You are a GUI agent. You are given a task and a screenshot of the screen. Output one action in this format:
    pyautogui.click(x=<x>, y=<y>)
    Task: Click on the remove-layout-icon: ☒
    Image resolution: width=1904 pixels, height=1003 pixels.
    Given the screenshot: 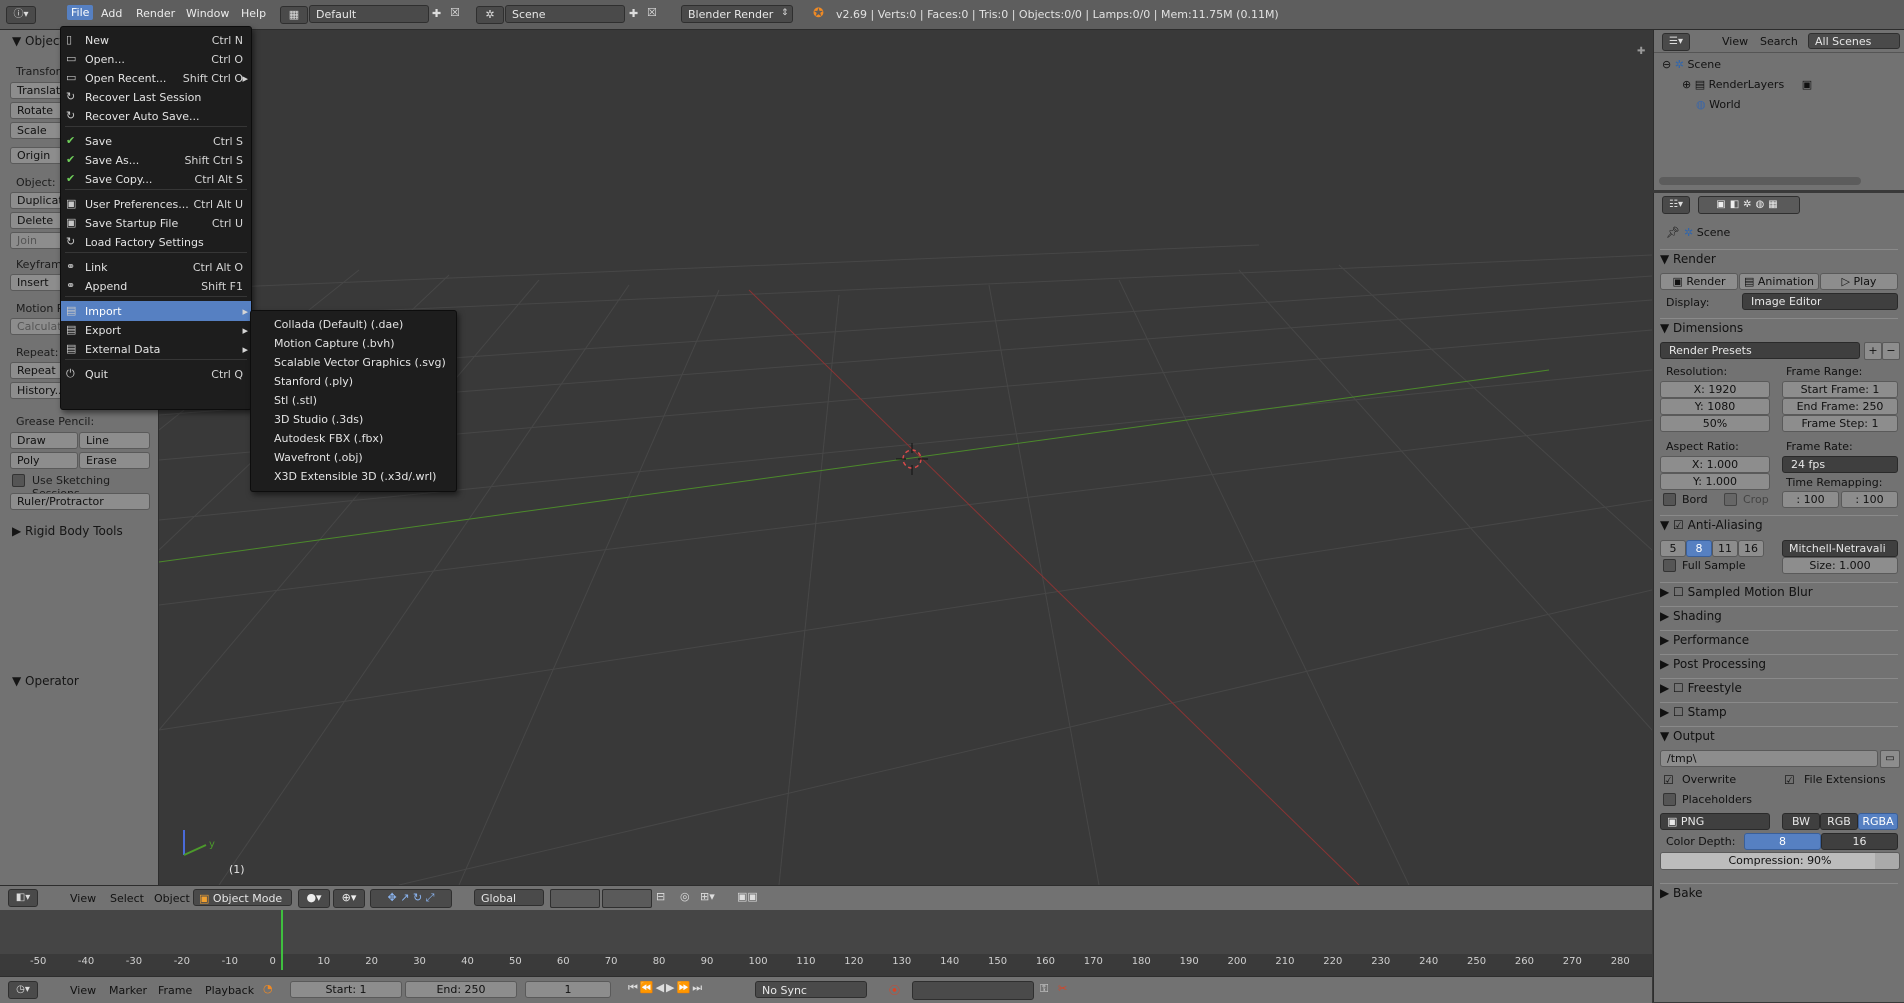 What is the action you would take?
    pyautogui.click(x=455, y=12)
    